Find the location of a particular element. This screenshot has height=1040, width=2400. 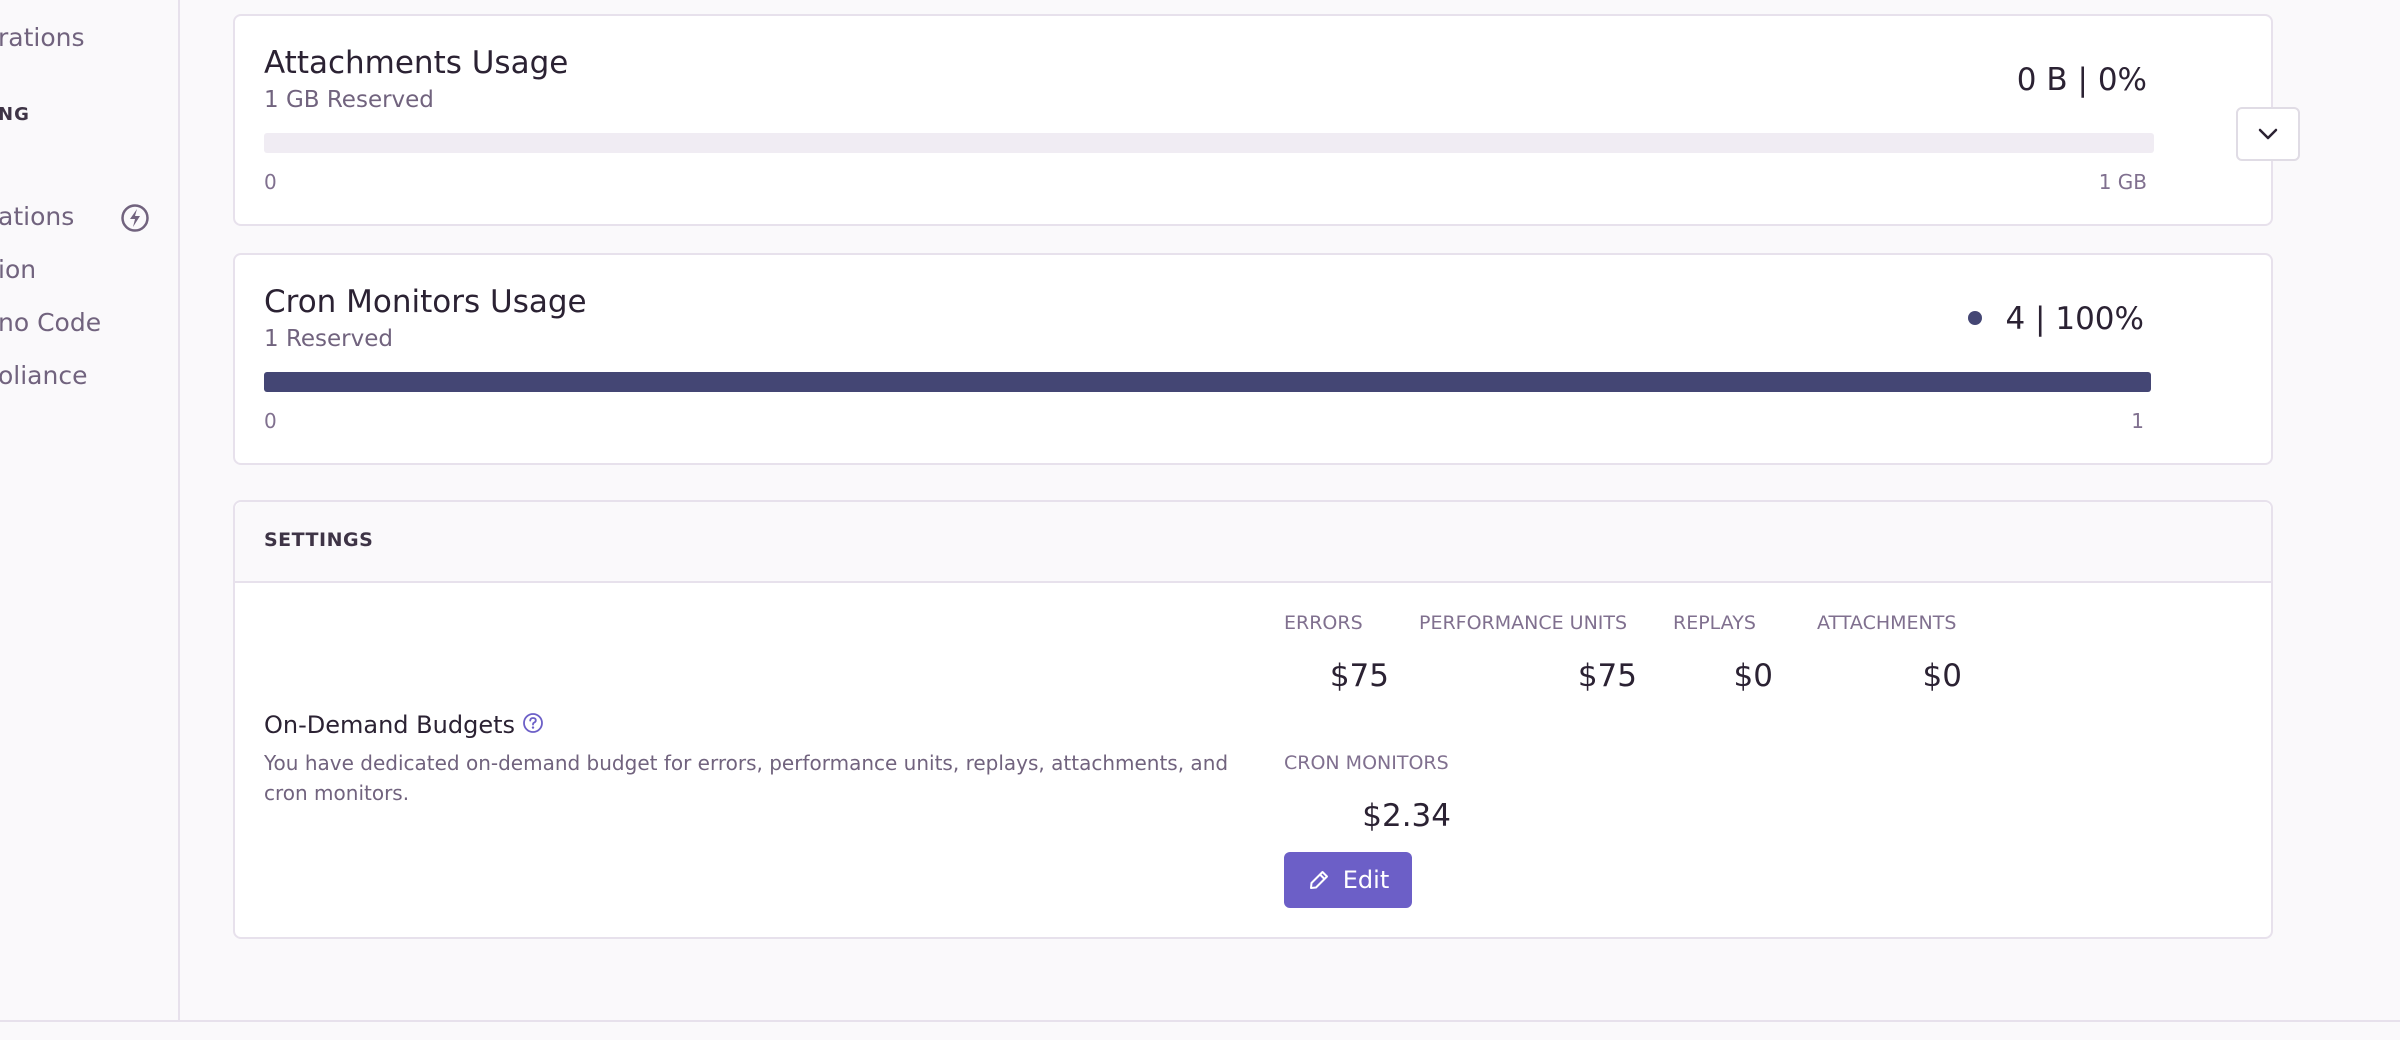

sidebar-item-subscriptions: ations is located at coordinates (37, 216).